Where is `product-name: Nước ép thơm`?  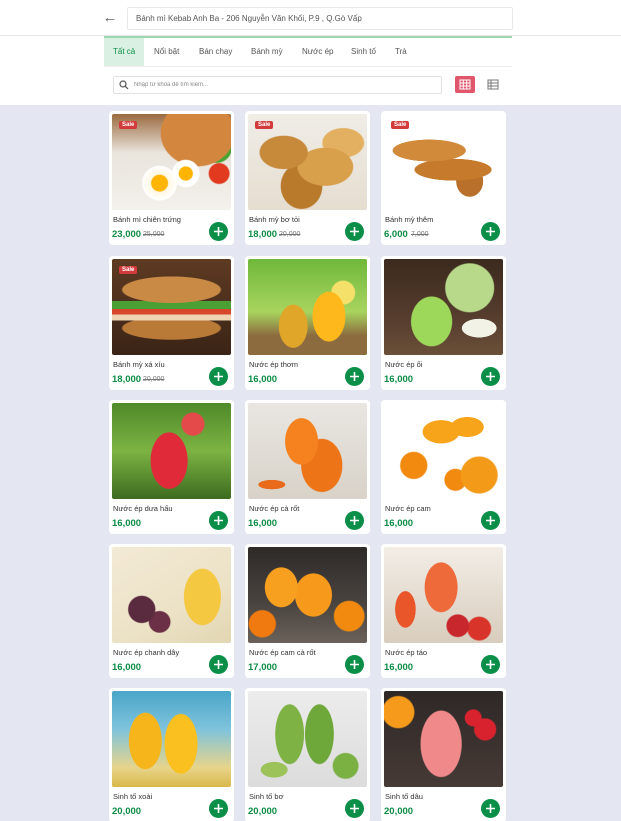
product-name: Nước ép thơm is located at coordinates (274, 364).